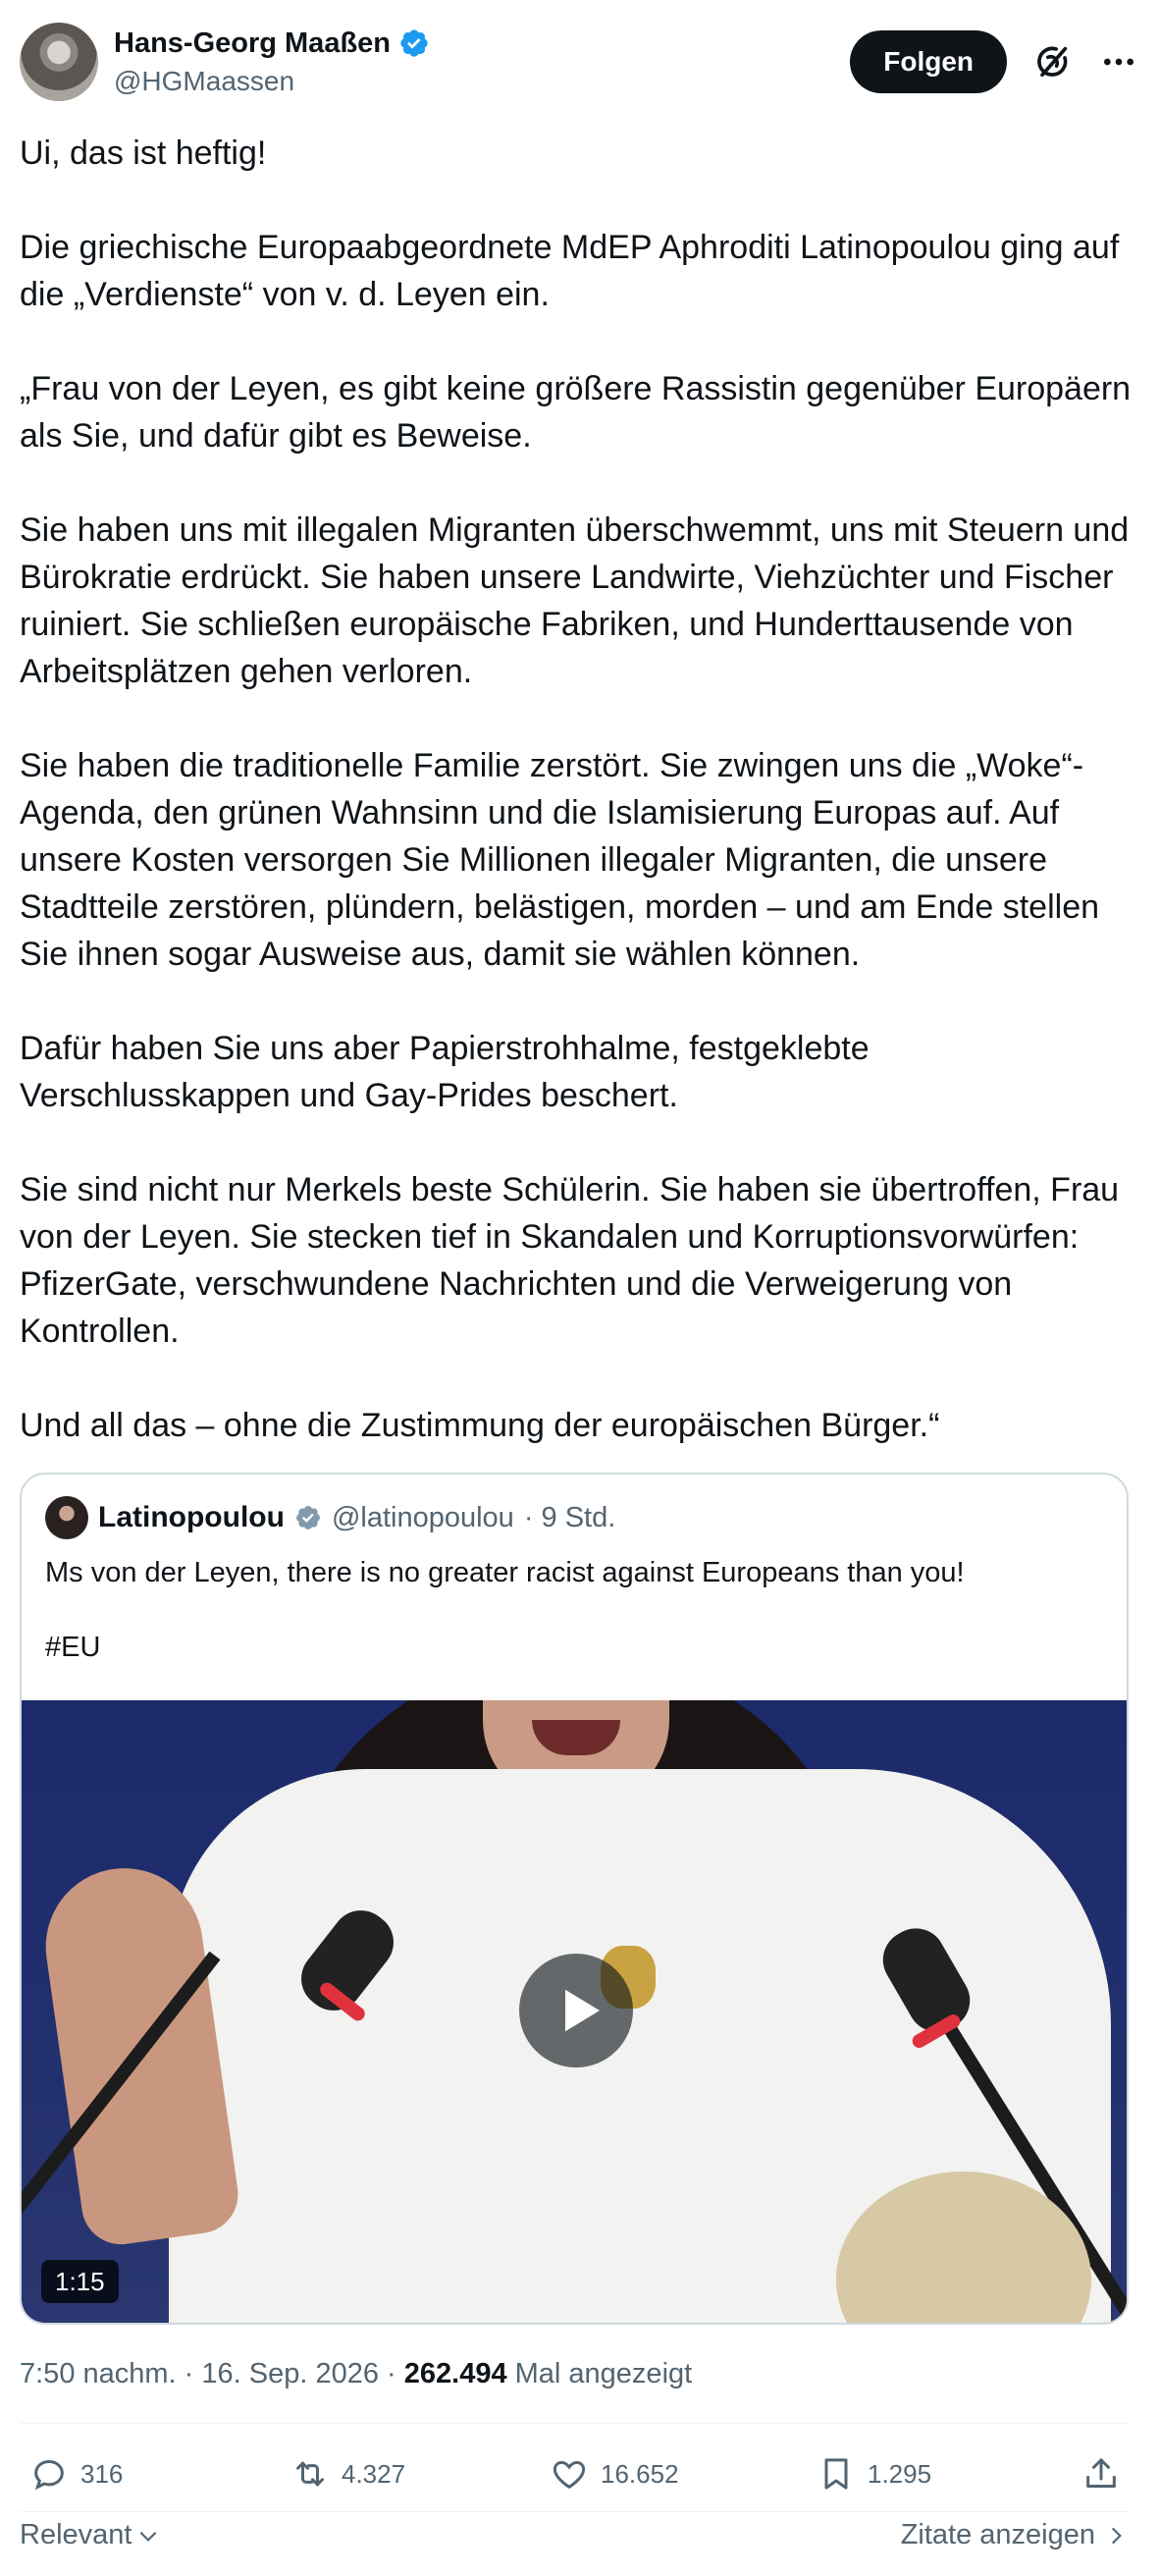 This screenshot has height=2576, width=1160. I want to click on retweet-button: 4.327, so click(348, 2474).